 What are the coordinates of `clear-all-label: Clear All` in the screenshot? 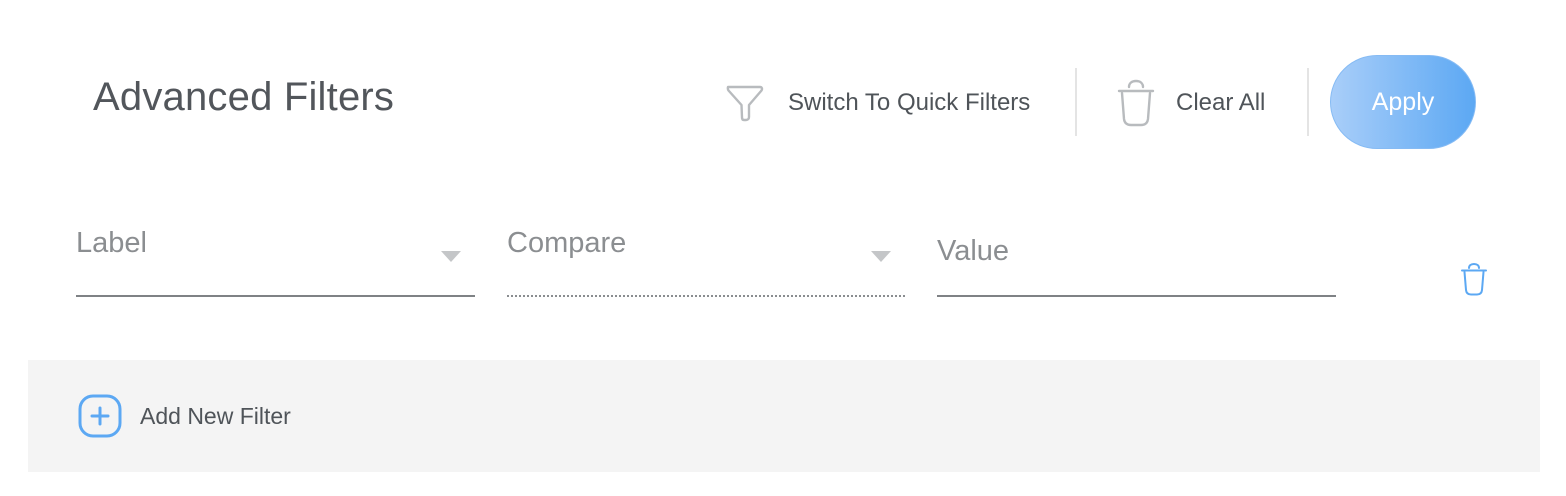 It's located at (1221, 102).